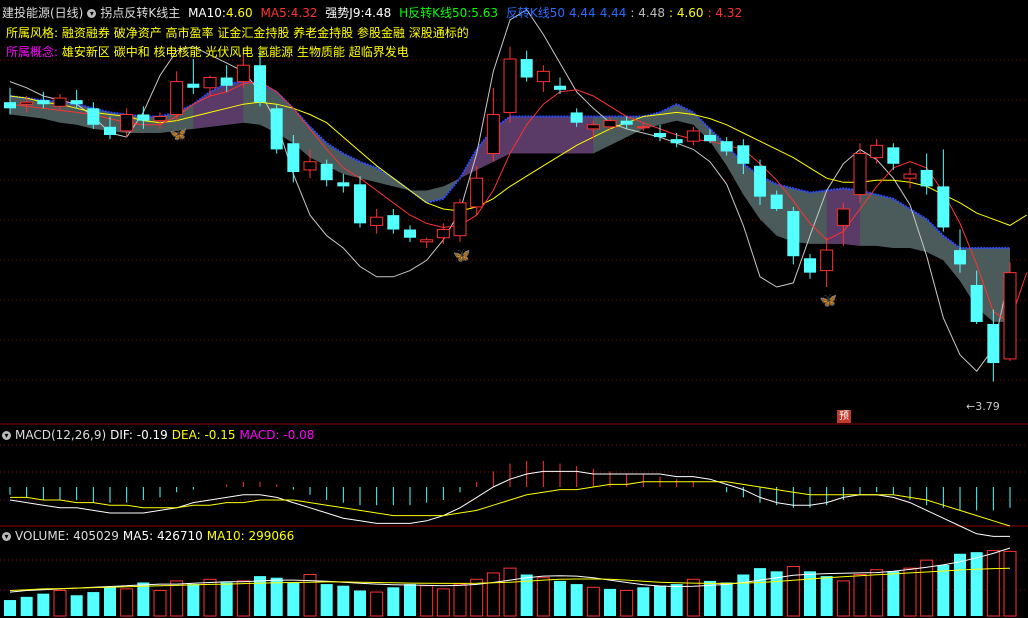 The image size is (1028, 618). Describe the element at coordinates (60, 435) in the screenshot. I see `macd-label: MACD(12,26,9)` at that location.